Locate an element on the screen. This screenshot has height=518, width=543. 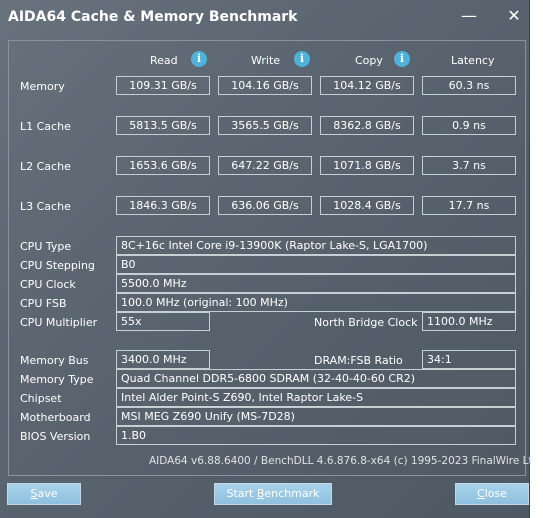
cpu-stepping-label: CPU Stepping is located at coordinates (57, 265).